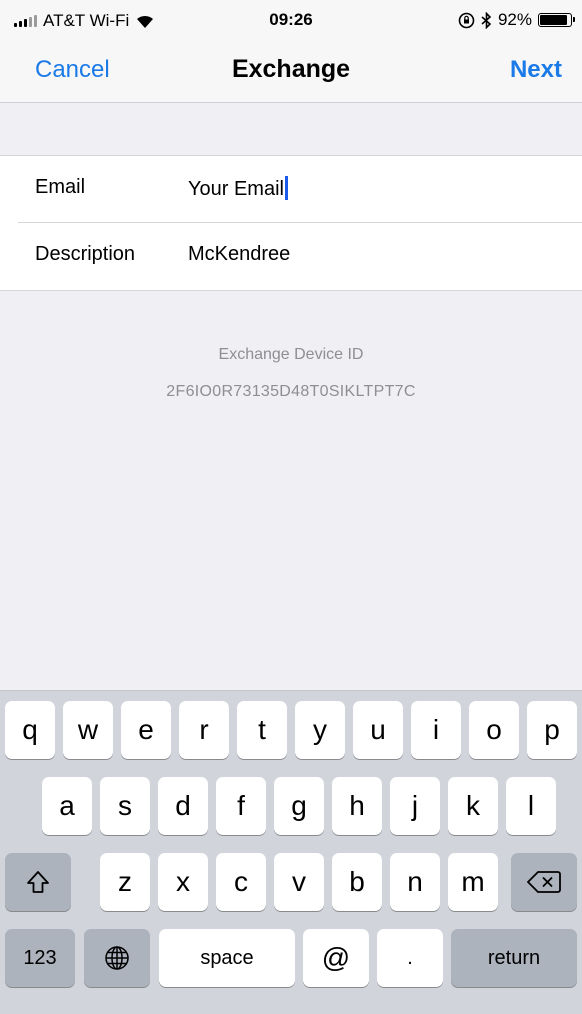  I want to click on delete-key, so click(544, 882).